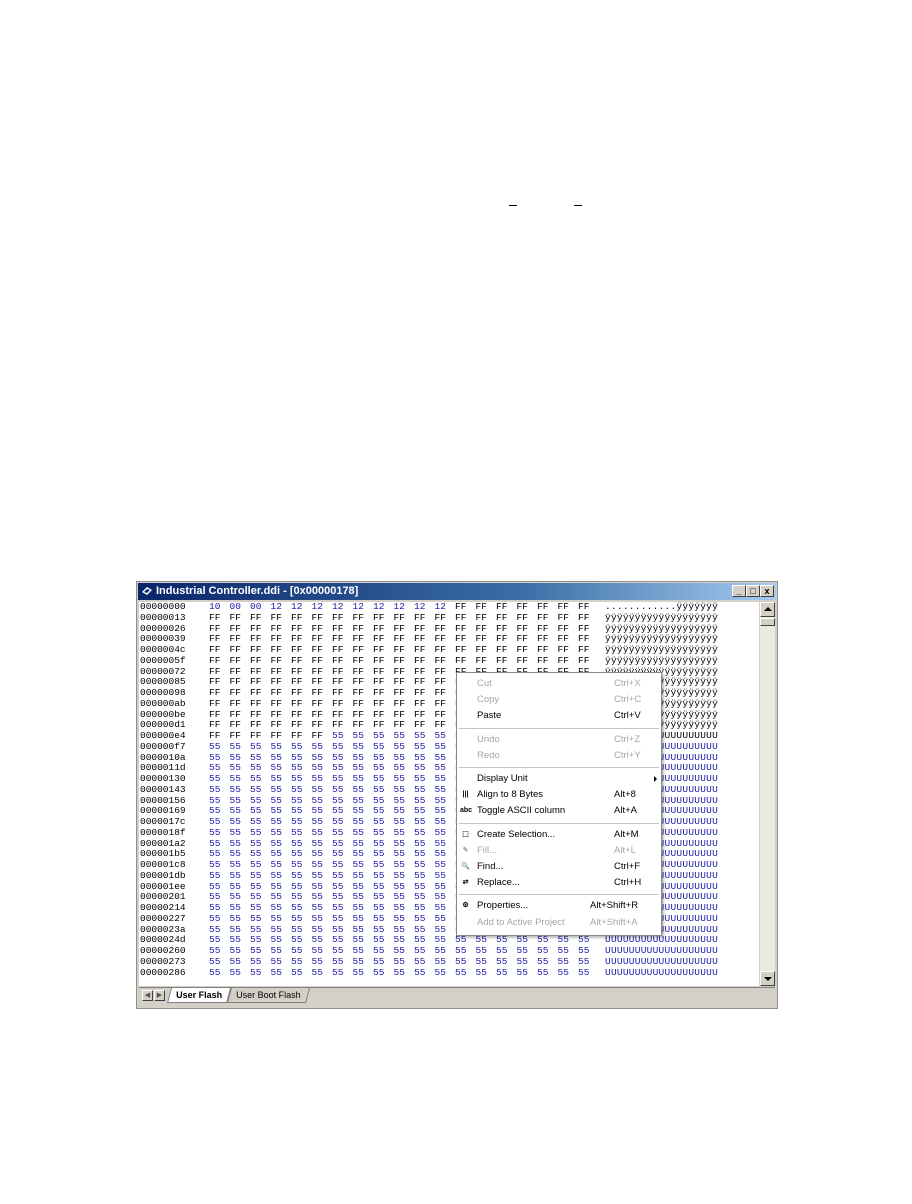 The height and width of the screenshot is (1204, 912). I want to click on menu-item-replace: ⇄ Replace... Ctrl+H, so click(559, 883).